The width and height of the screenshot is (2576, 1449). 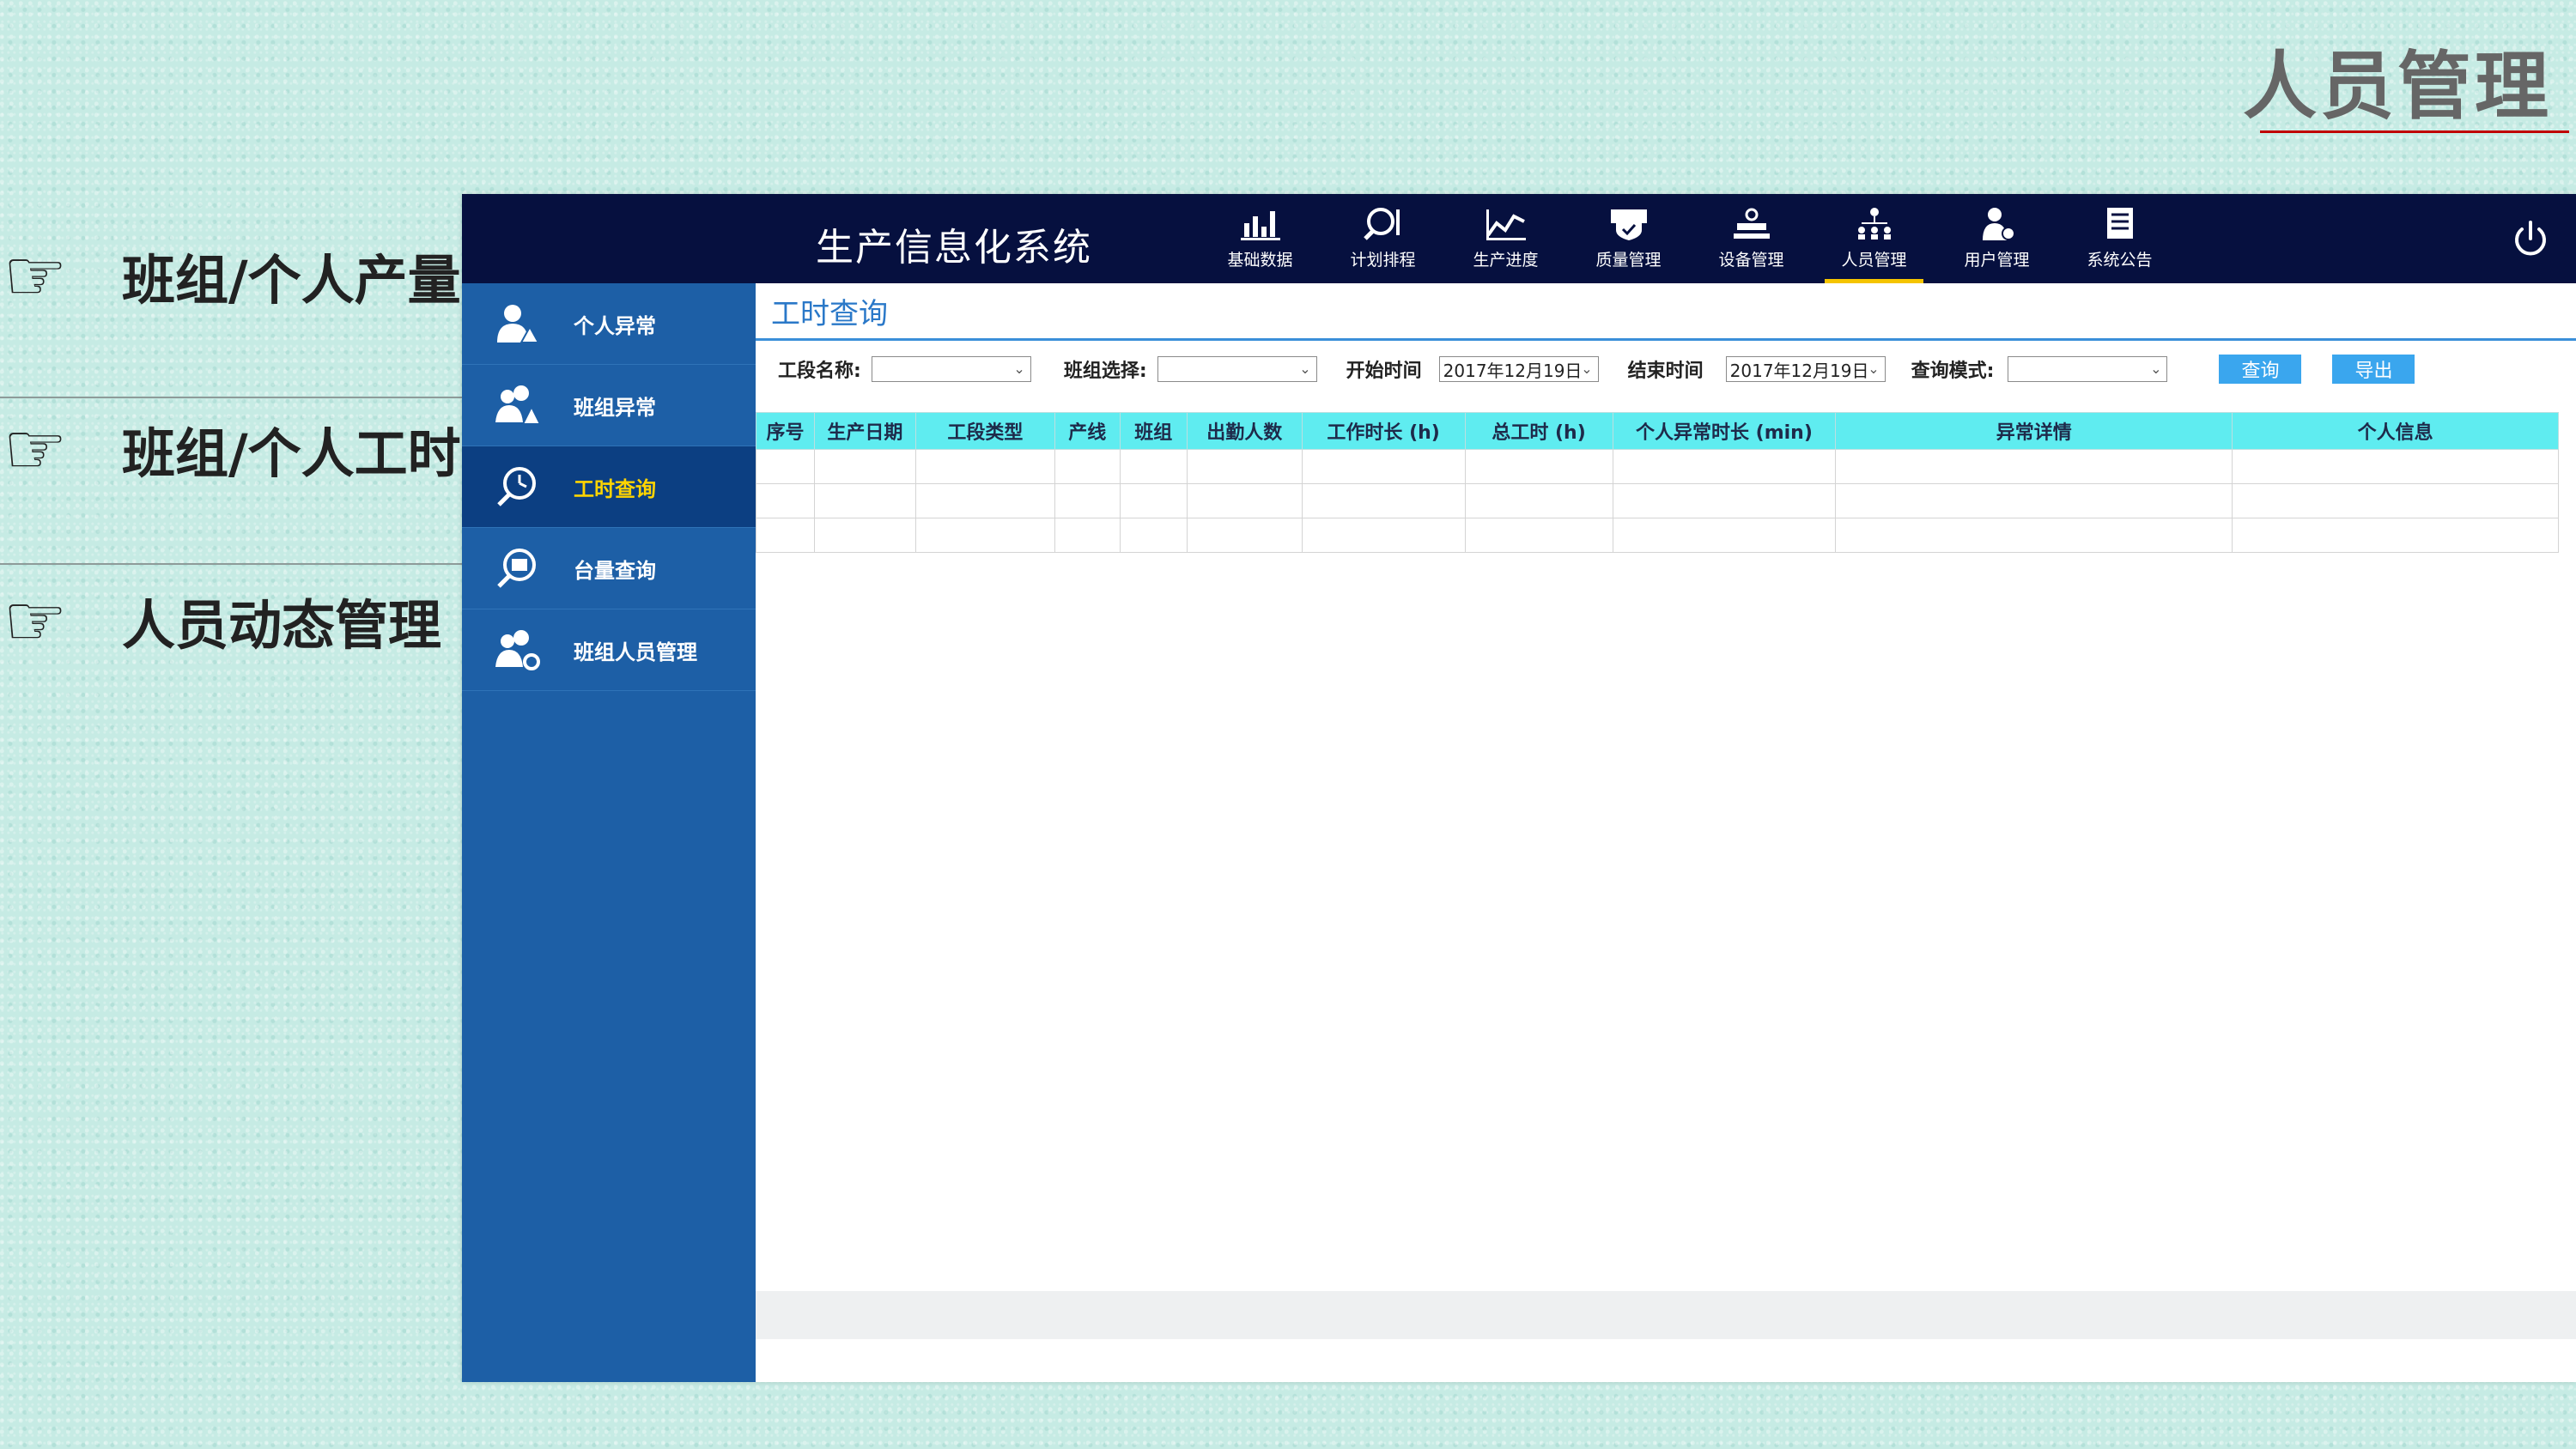 I want to click on org-chart-icon, so click(x=1874, y=223).